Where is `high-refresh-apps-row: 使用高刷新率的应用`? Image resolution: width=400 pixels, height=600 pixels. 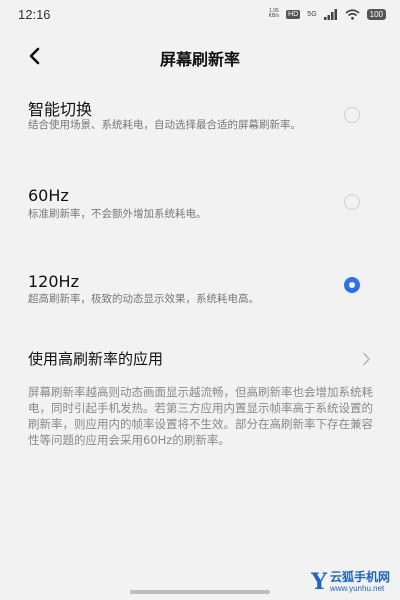 high-refresh-apps-row: 使用高刷新率的应用 is located at coordinates (200, 359).